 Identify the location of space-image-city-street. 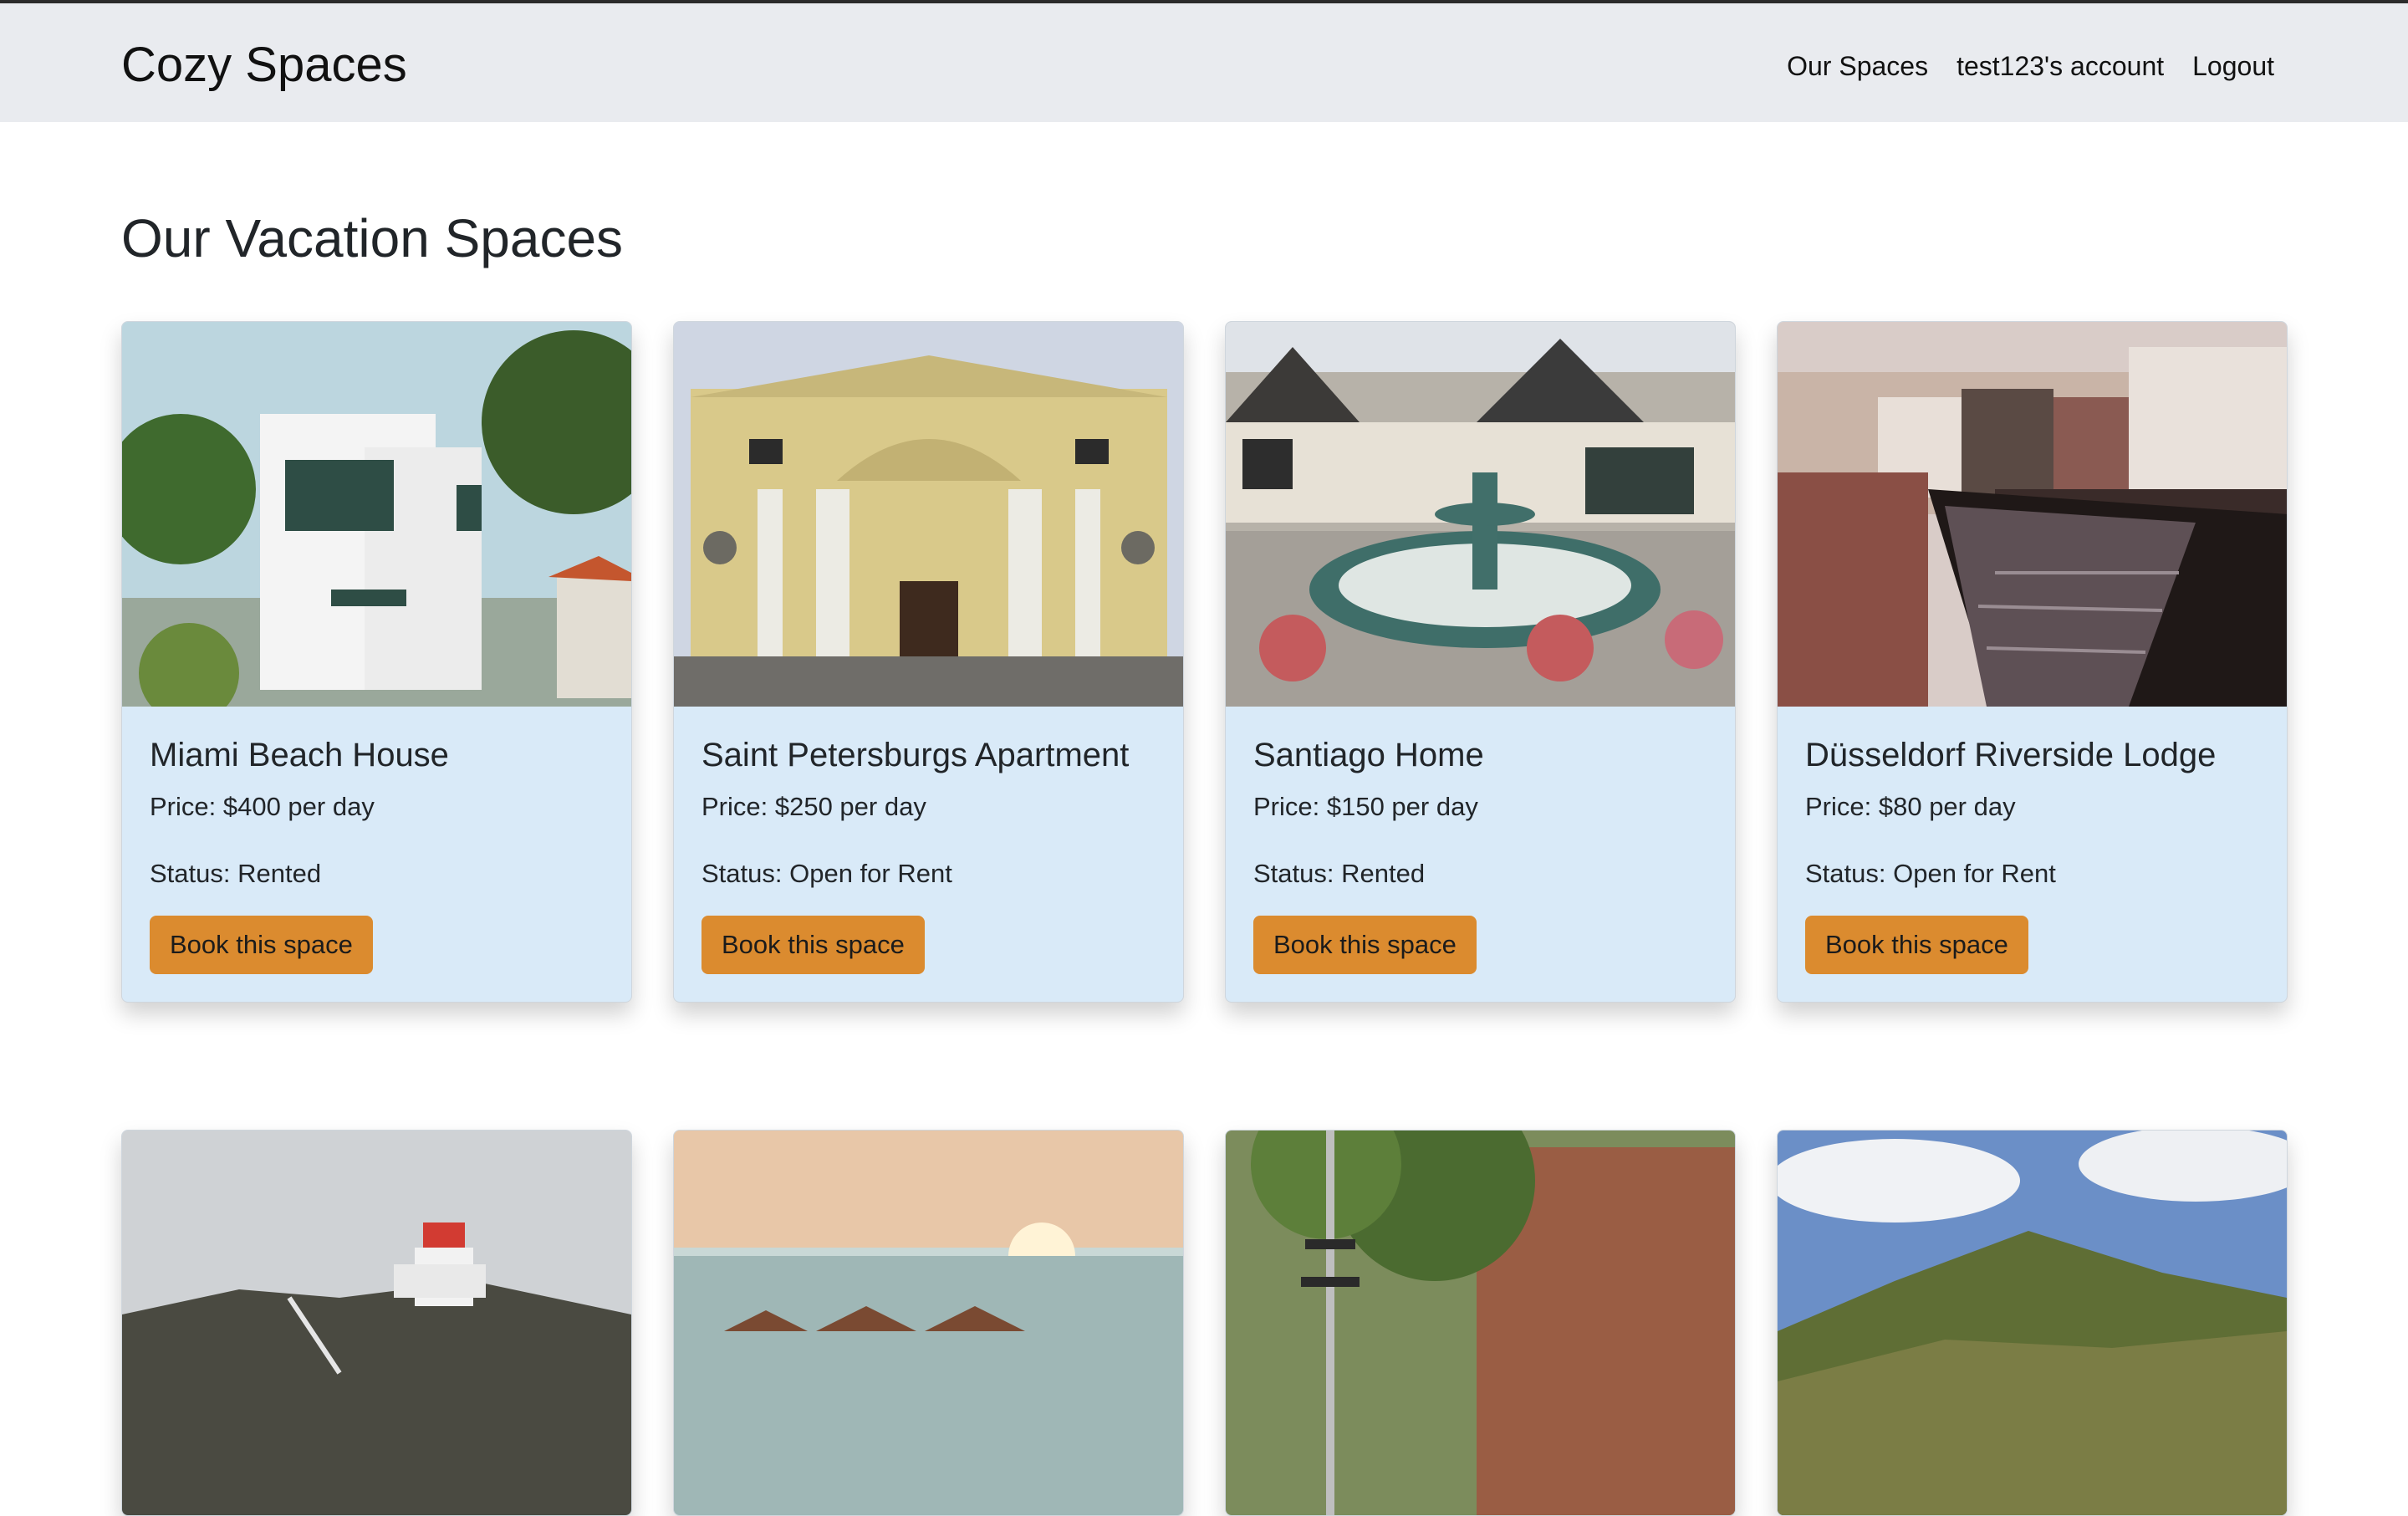
(1480, 1323).